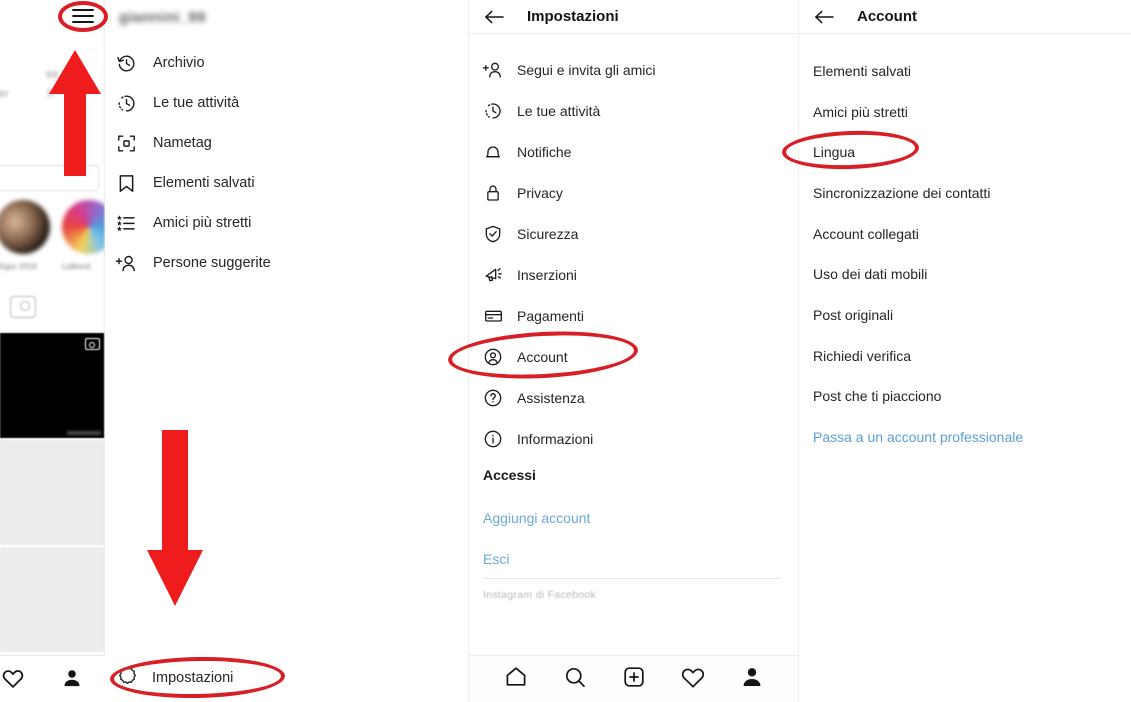  What do you see at coordinates (586, 70) in the screenshot?
I see `mid-item-label: Segui e invita gli amici` at bounding box center [586, 70].